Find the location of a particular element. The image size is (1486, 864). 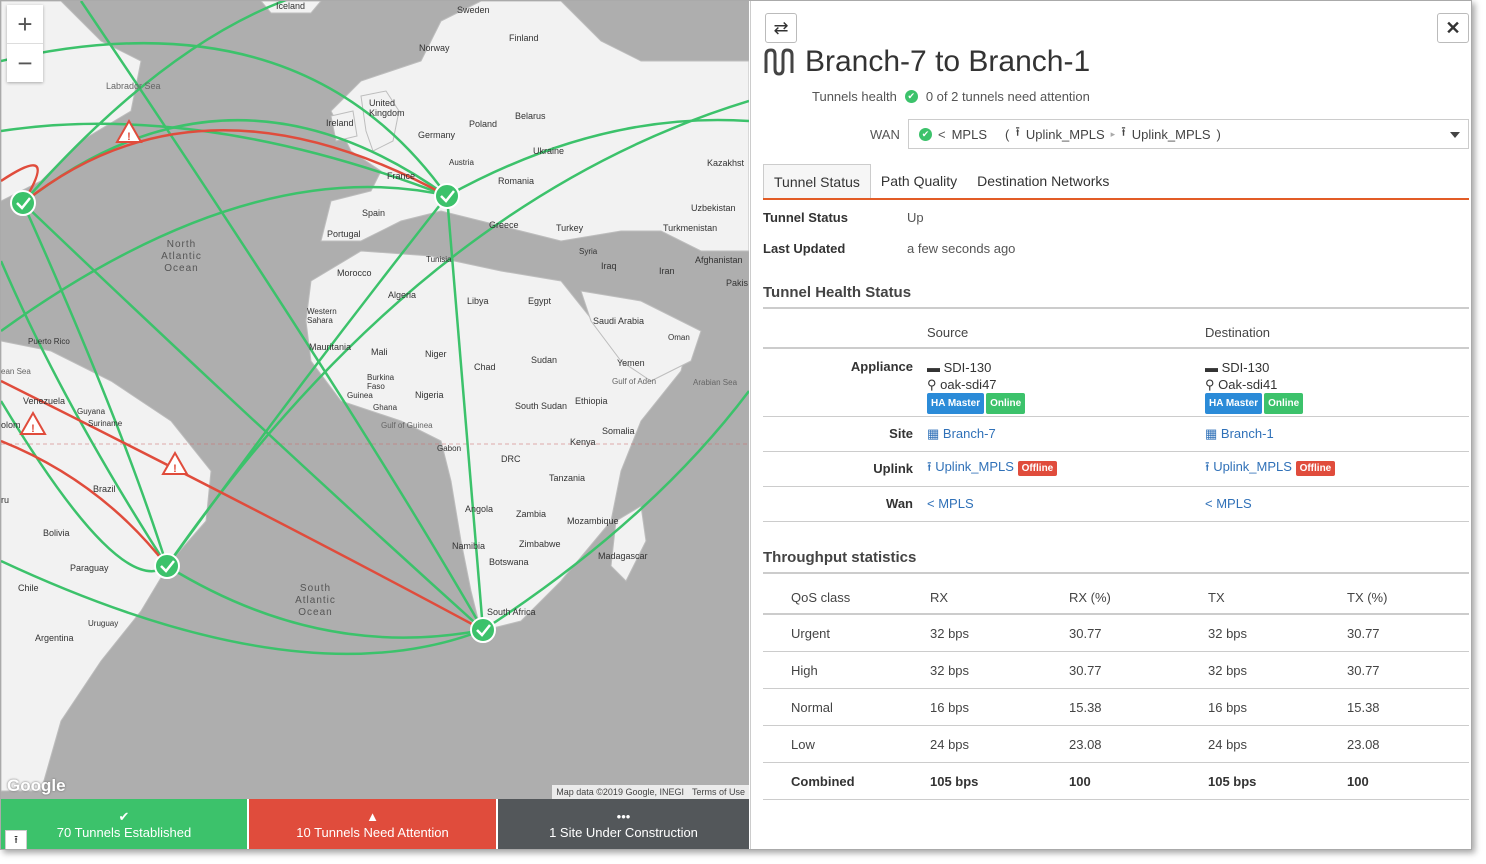

tab-destination-networks: Destination Networks is located at coordinates (1043, 181).